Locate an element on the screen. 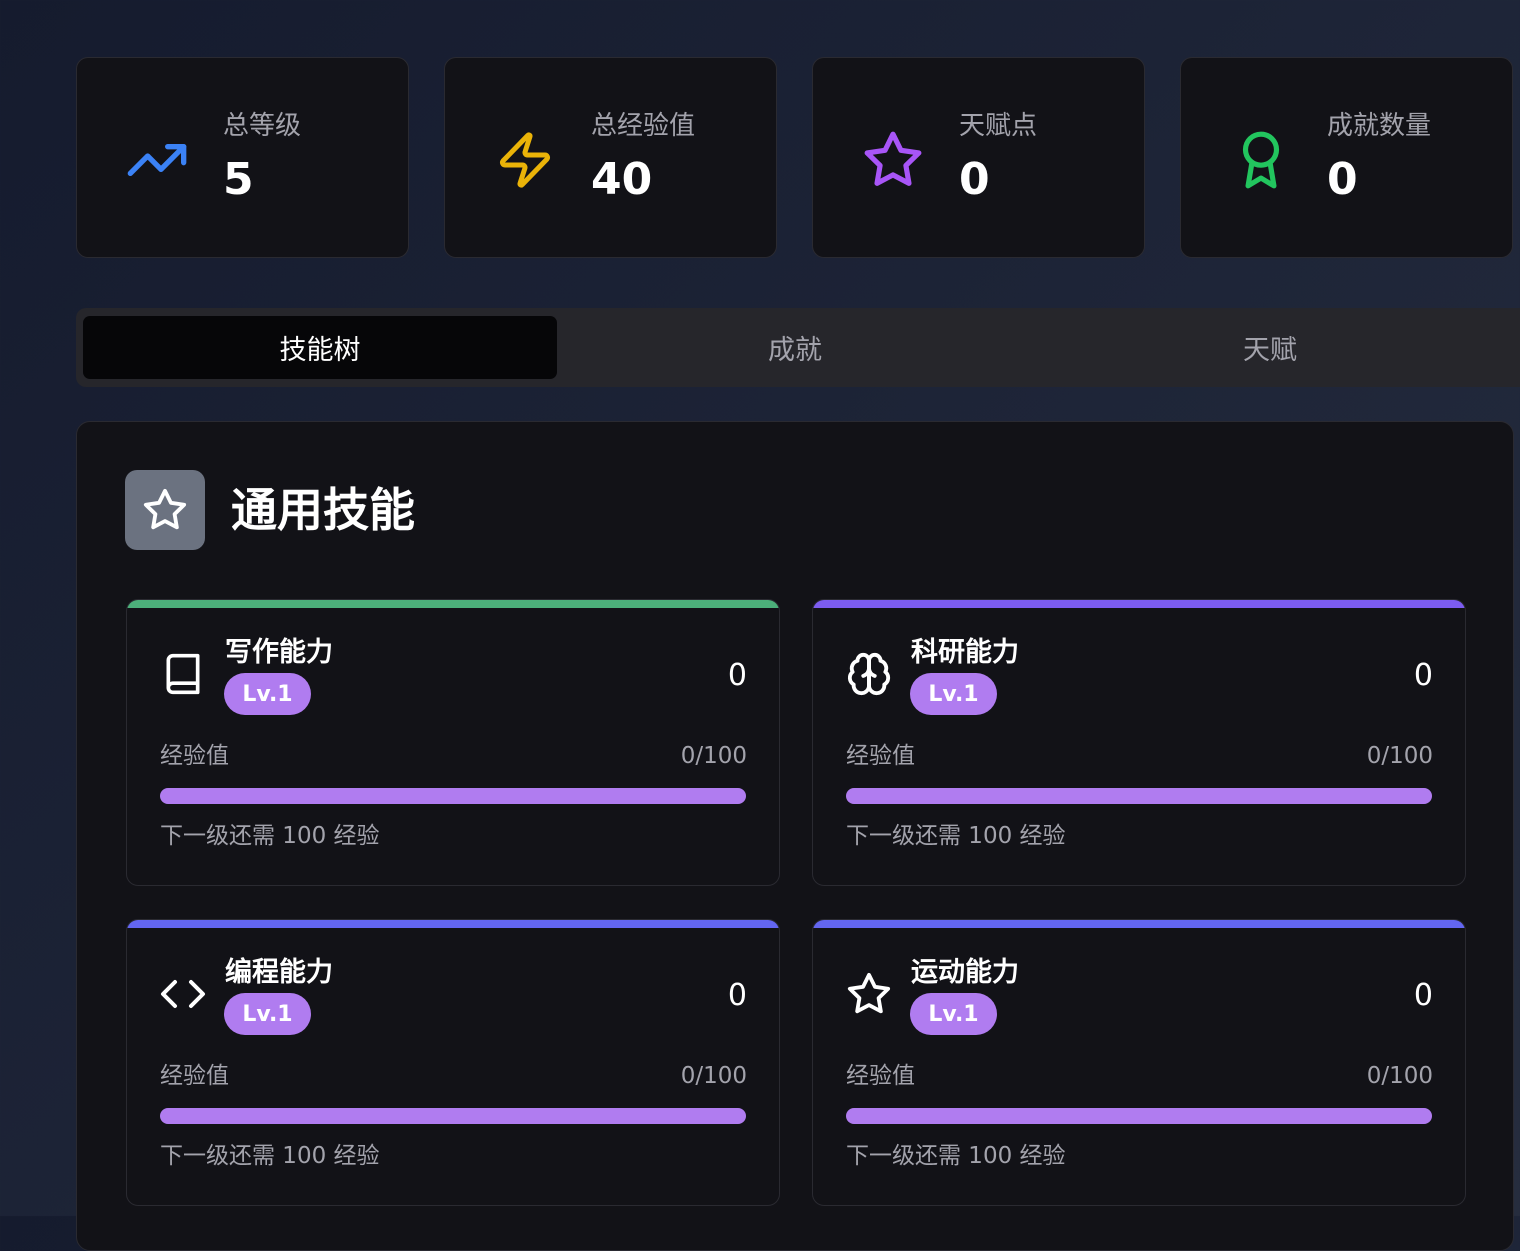 This screenshot has width=1520, height=1251. skill-name: 编程能力 is located at coordinates (279, 972).